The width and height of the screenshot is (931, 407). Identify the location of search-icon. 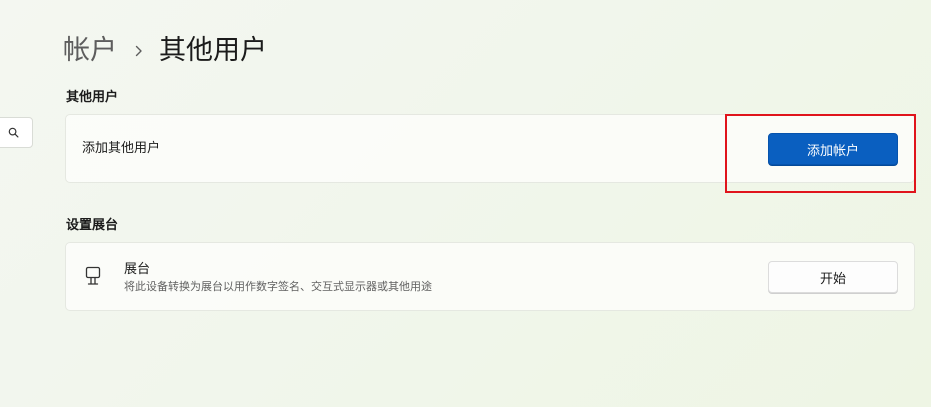
(13, 132).